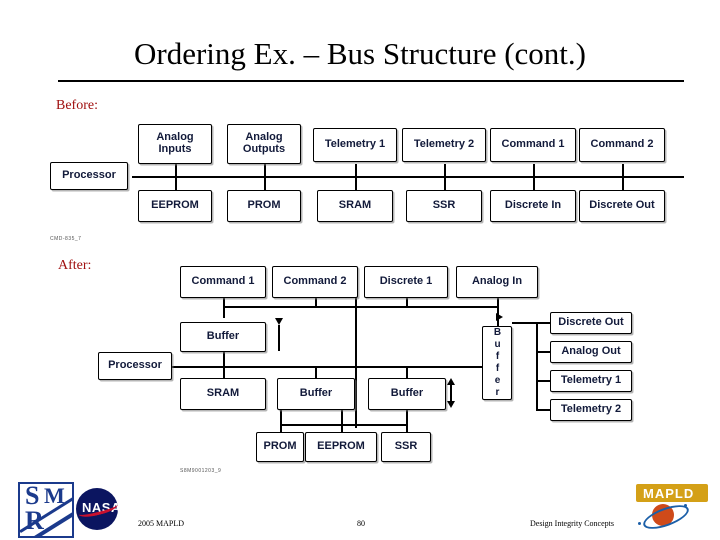  What do you see at coordinates (356, 363) in the screenshot?
I see `after-vertical-bus` at bounding box center [356, 363].